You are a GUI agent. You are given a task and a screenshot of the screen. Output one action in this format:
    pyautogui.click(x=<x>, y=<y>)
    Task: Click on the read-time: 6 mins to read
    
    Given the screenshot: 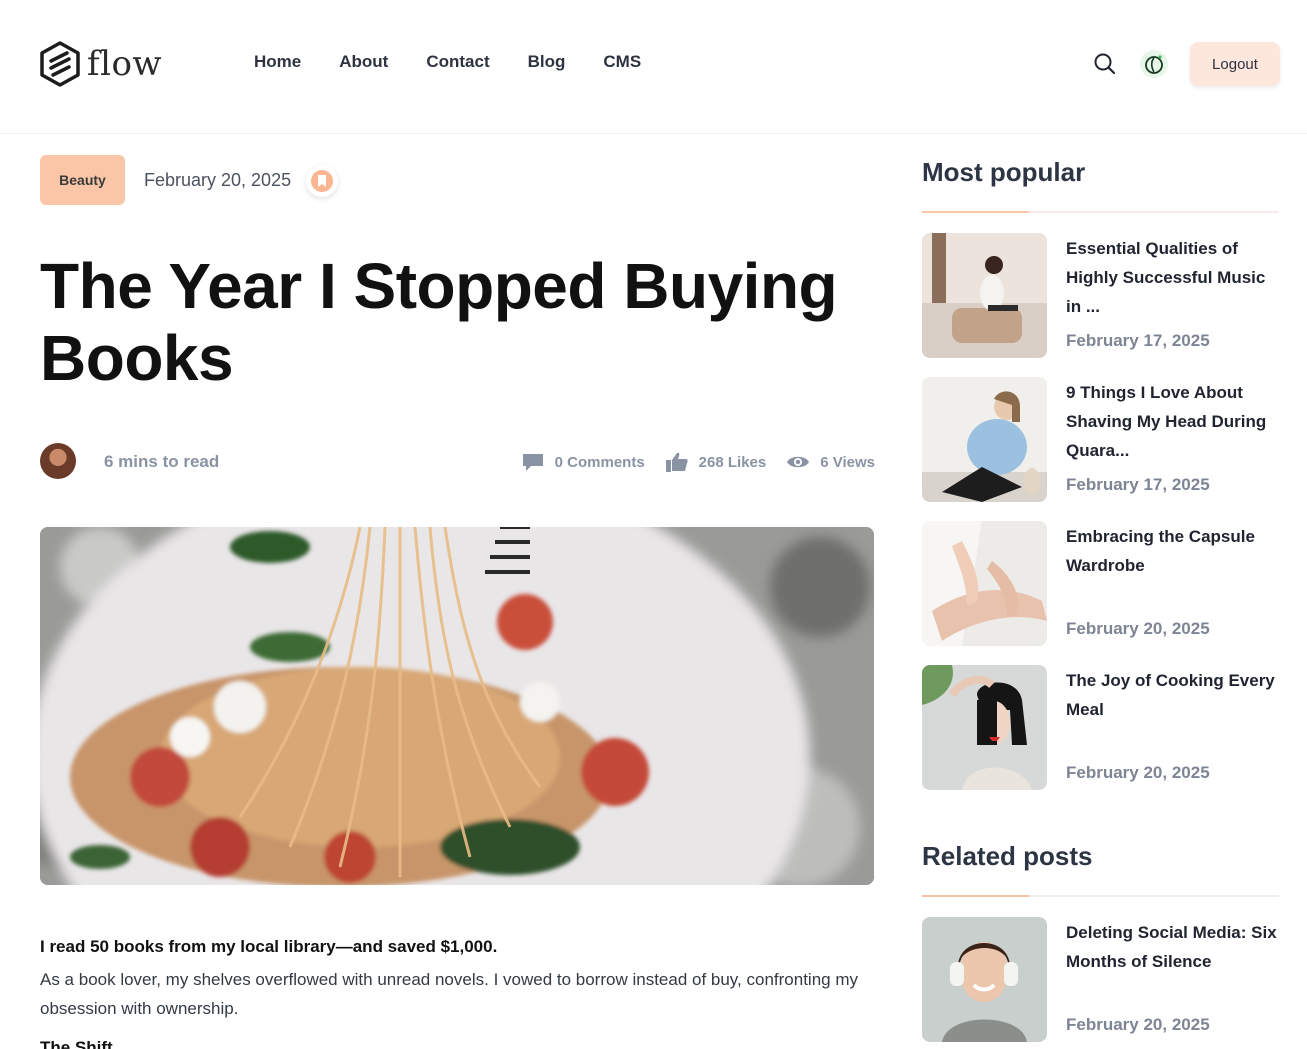 What is the action you would take?
    pyautogui.click(x=162, y=461)
    